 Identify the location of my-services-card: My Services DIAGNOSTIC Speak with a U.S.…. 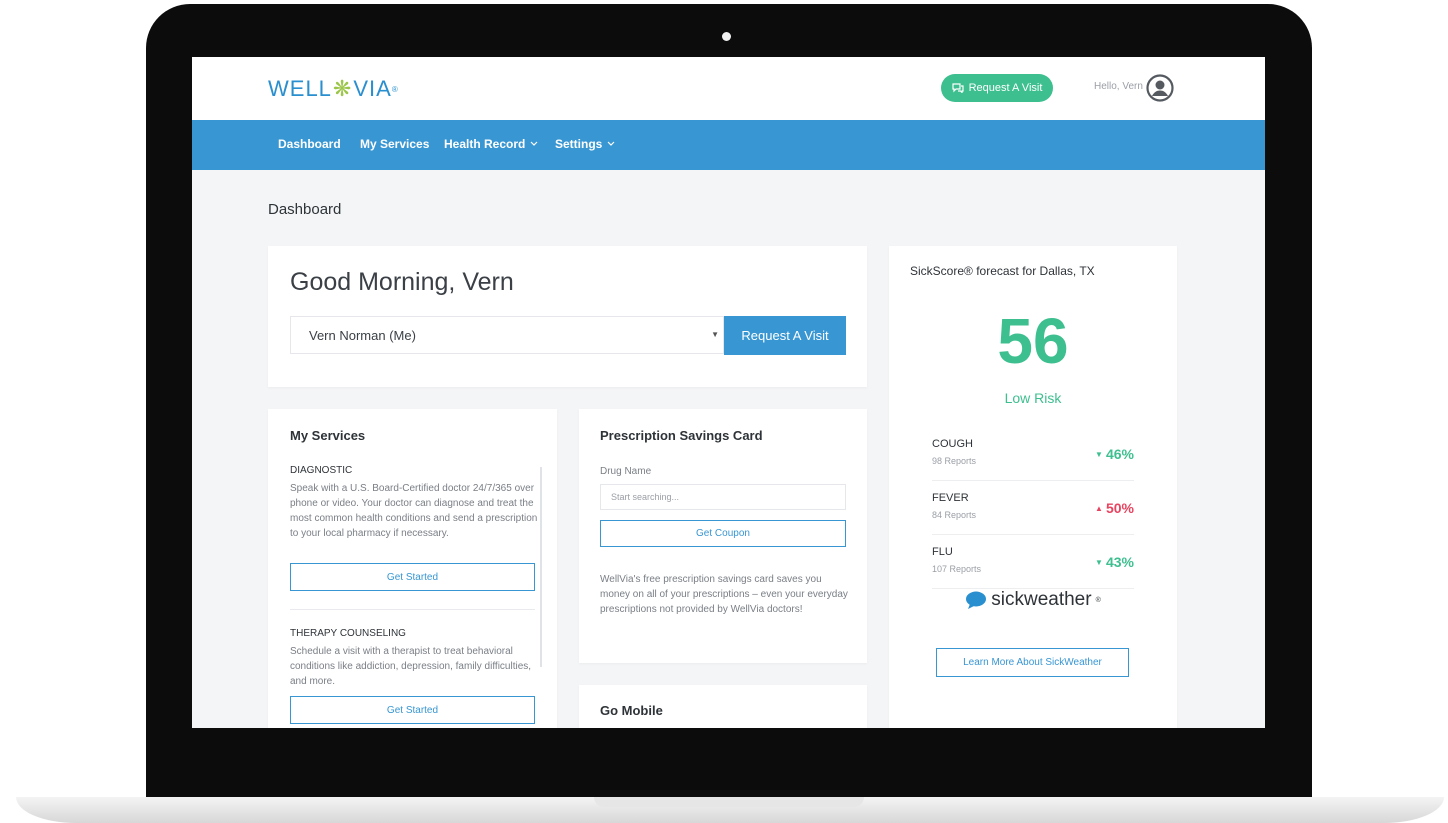
(412, 568).